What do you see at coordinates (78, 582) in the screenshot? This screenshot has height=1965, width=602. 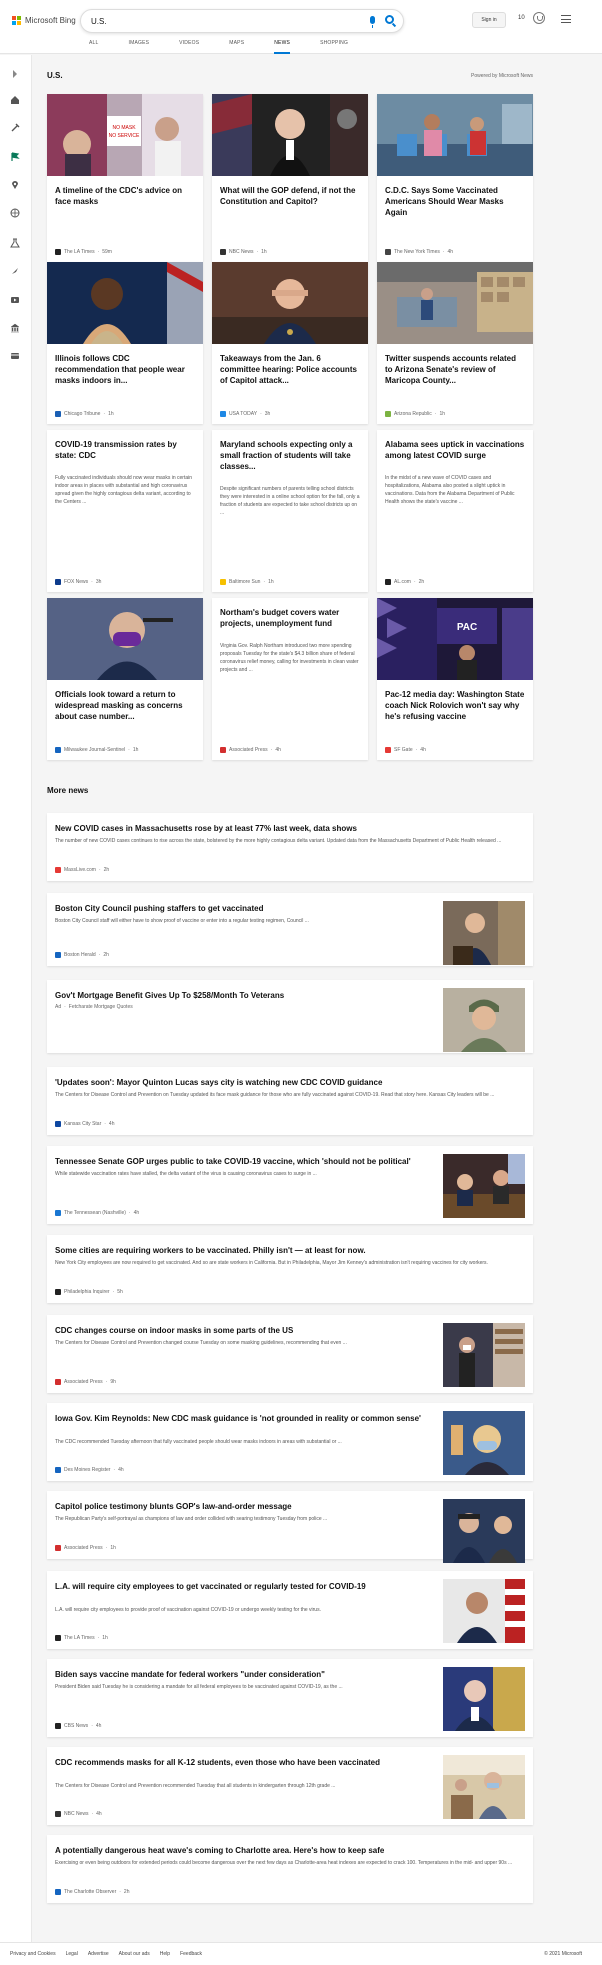 I see `news-card-source: FOX News · 3h` at bounding box center [78, 582].